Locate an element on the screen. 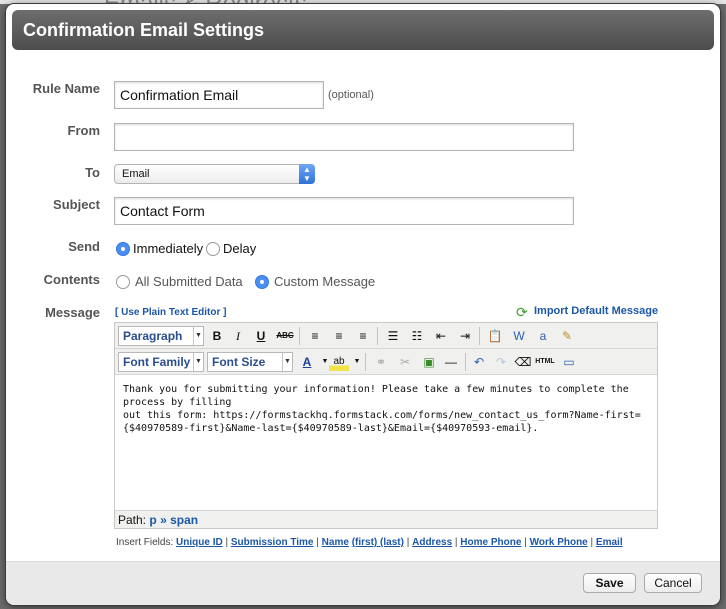 Image resolution: width=726 pixels, height=609 pixels. paste-text-icon: a is located at coordinates (543, 336).